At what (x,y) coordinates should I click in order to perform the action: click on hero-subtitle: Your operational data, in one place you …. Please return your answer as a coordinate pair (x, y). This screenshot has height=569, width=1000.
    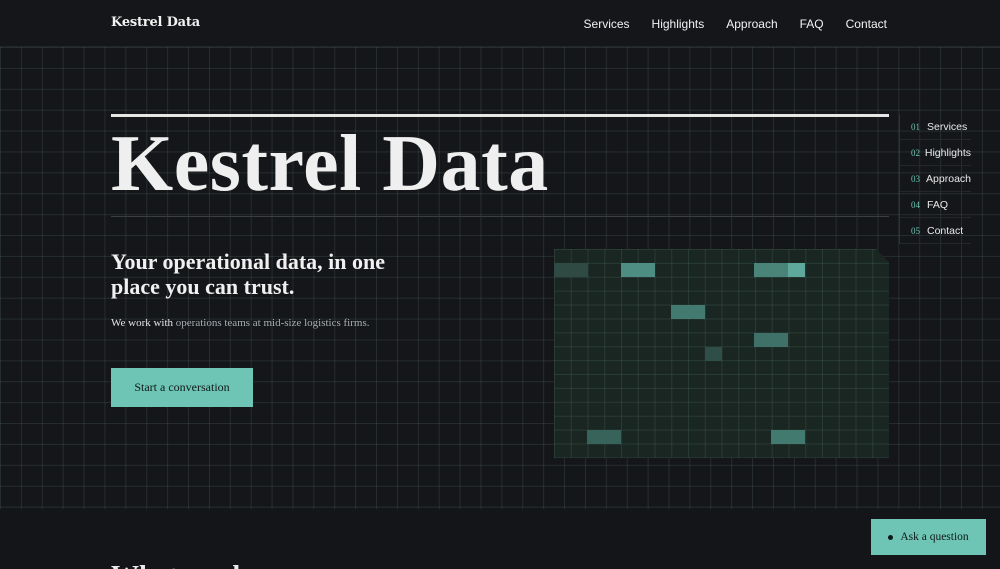
    Looking at the image, I should click on (248, 274).